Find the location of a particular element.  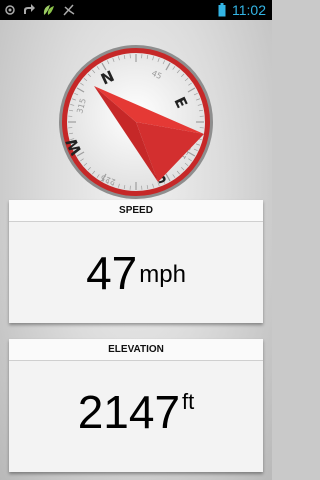

elevation-card-title: ELEVATION is located at coordinates (136, 350).